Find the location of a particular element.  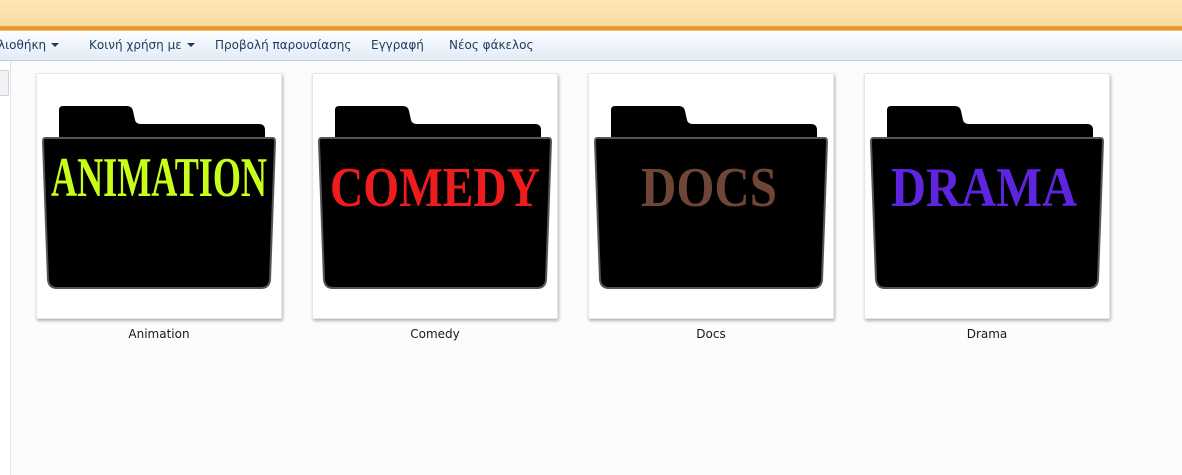

folder-item-docs: DOCS Docs is located at coordinates (711, 207).